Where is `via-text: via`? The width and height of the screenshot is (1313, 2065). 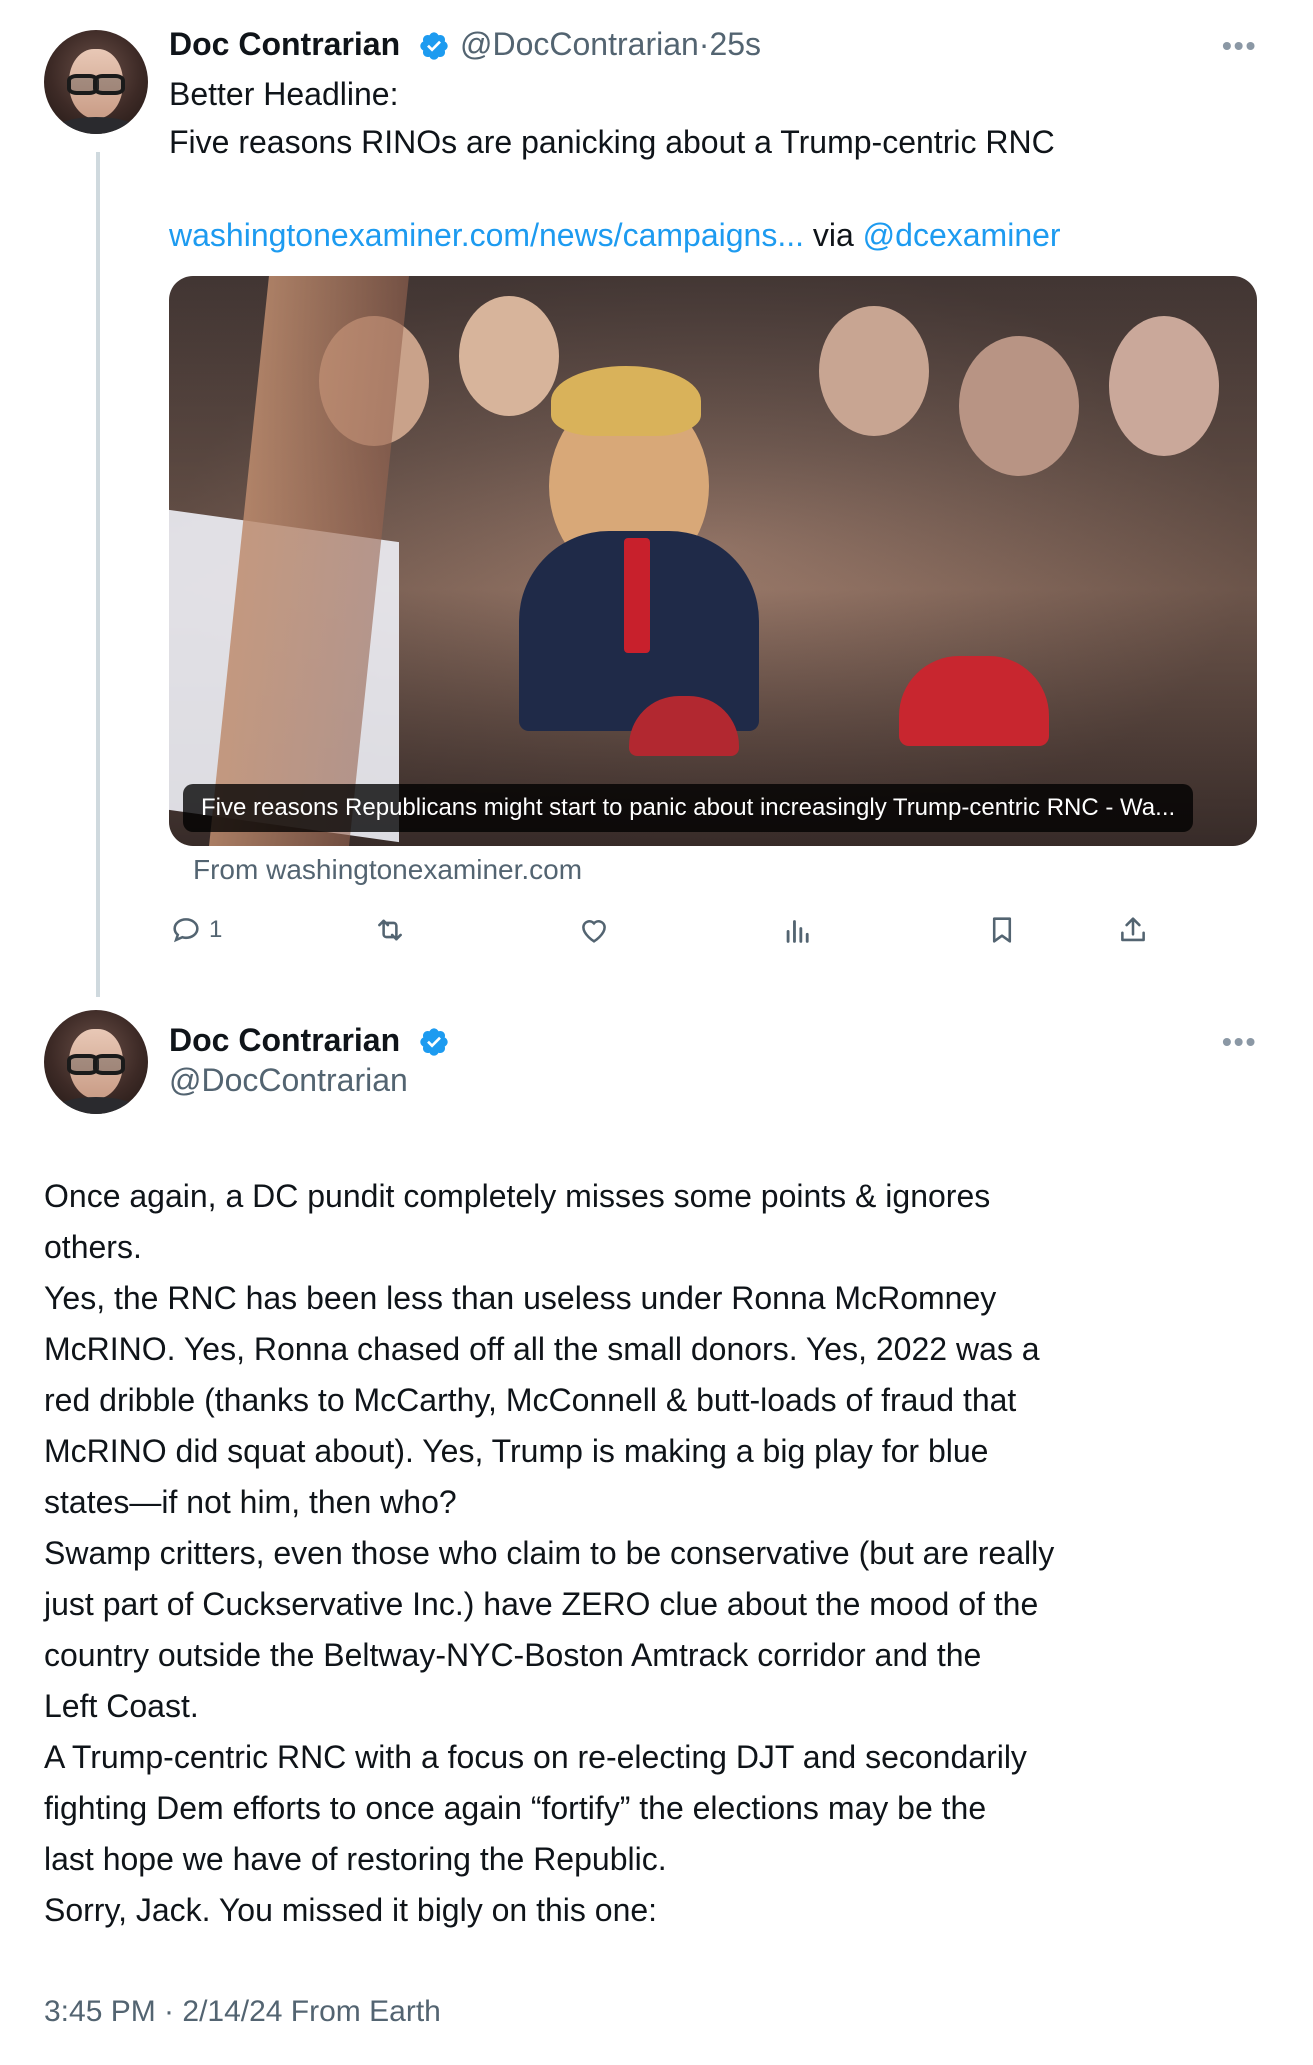 via-text: via is located at coordinates (833, 235).